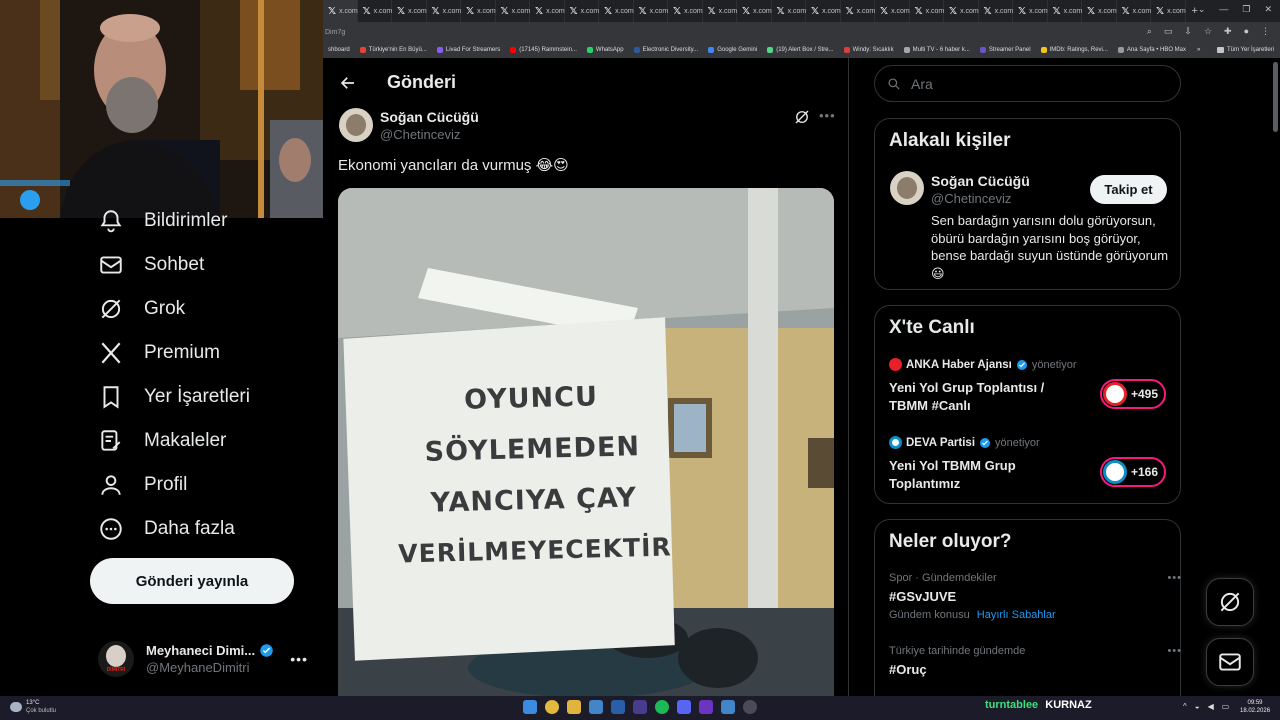 The width and height of the screenshot is (1280, 720). I want to click on extensions-icon: ✚, so click(1228, 31).